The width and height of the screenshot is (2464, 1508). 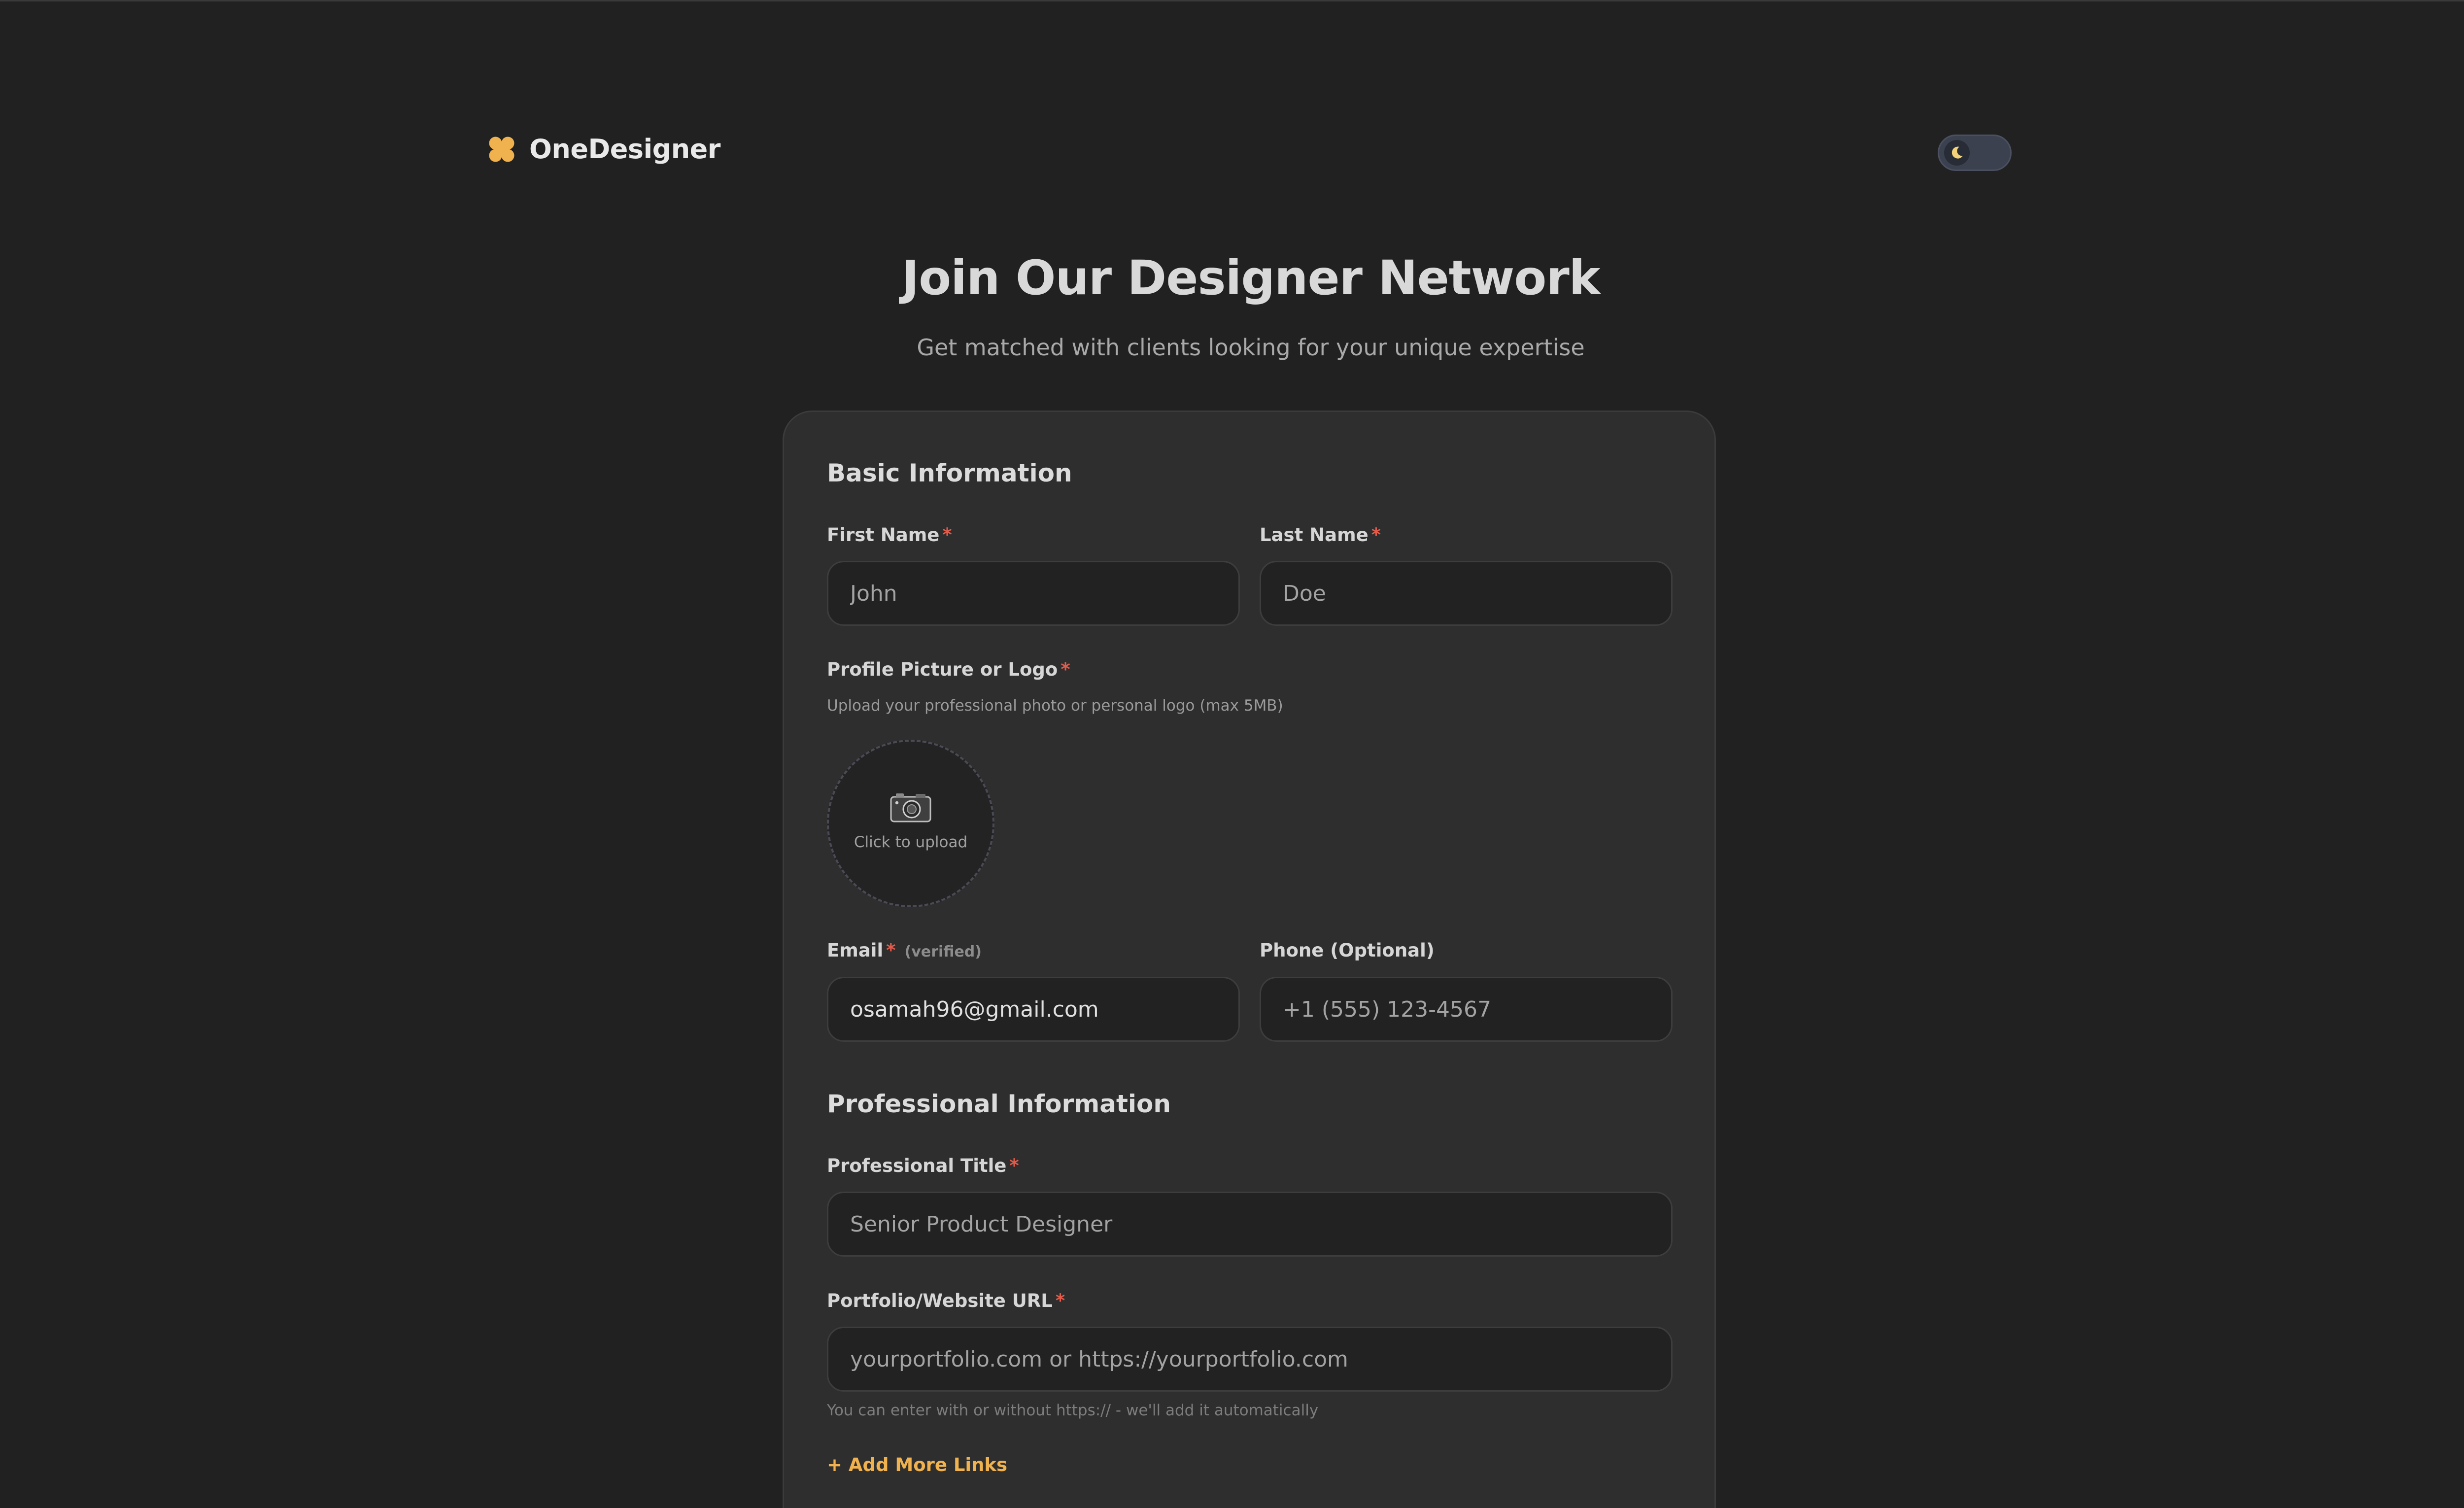 What do you see at coordinates (949, 473) in the screenshot?
I see `basic-info-heading: Basic Information` at bounding box center [949, 473].